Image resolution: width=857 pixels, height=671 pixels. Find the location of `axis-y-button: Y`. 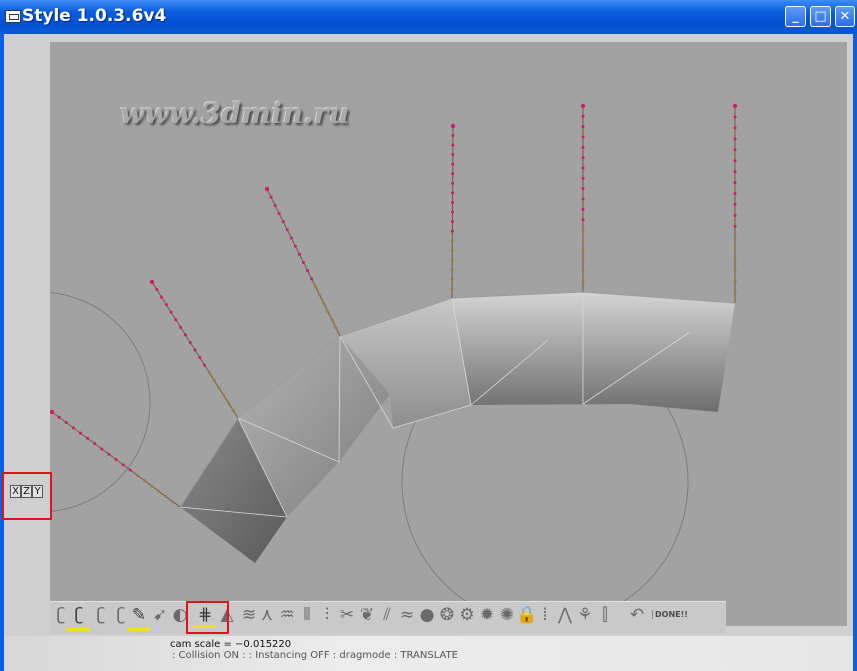

axis-y-button: Y is located at coordinates (37, 491).